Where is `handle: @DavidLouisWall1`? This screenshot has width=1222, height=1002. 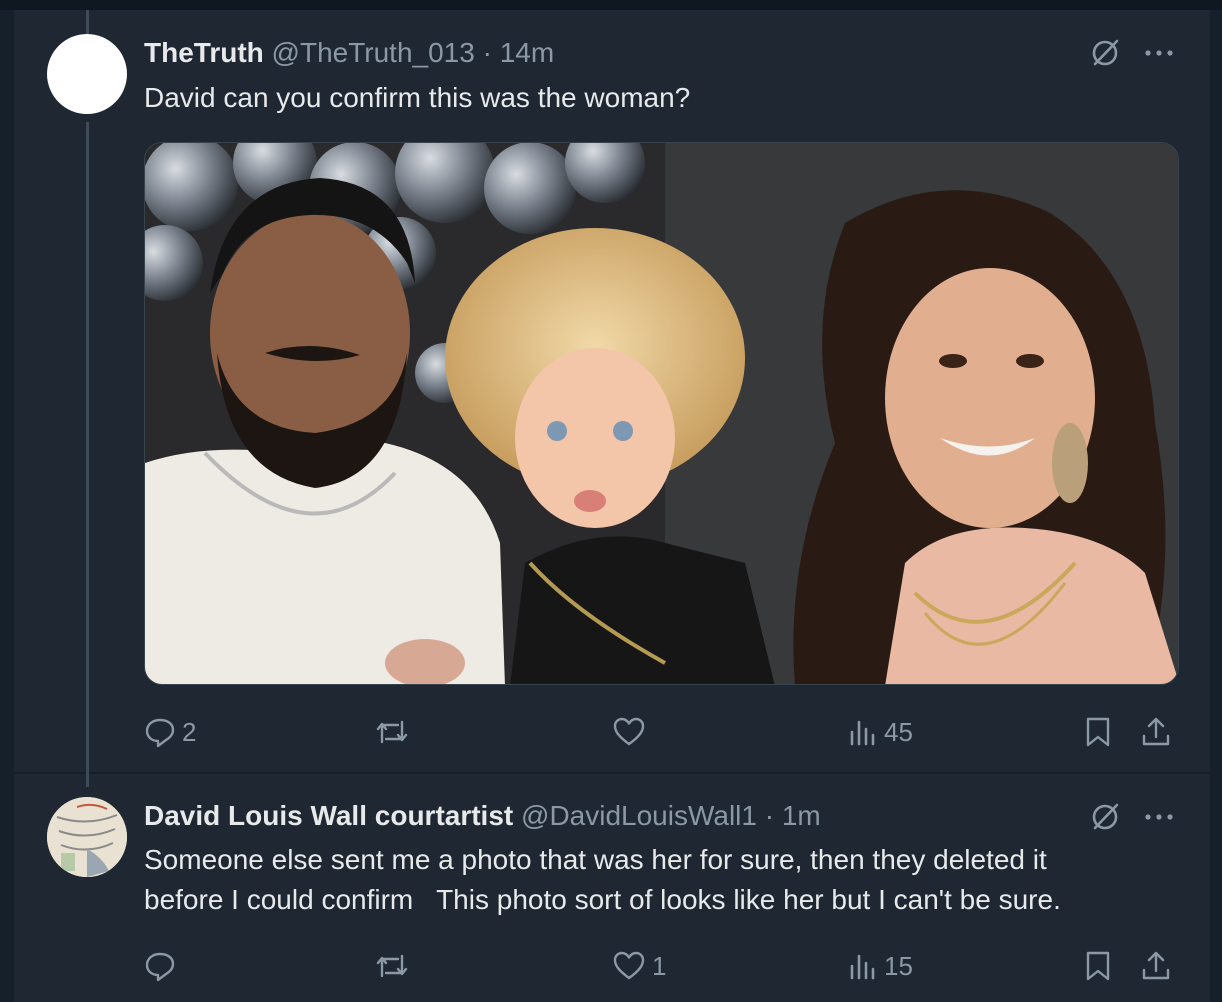
handle: @DavidLouisWall1 is located at coordinates (639, 815).